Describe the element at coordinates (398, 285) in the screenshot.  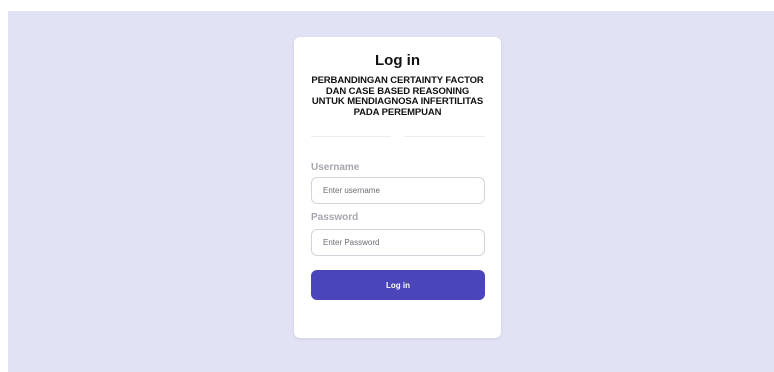
I see `login-button: Log in` at that location.